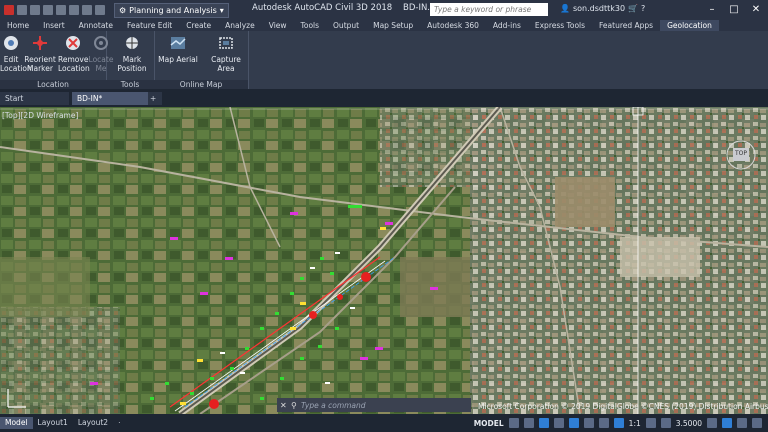 This screenshot has width=768, height=432. I want to click on annotation-value: 3.5000, so click(689, 423).